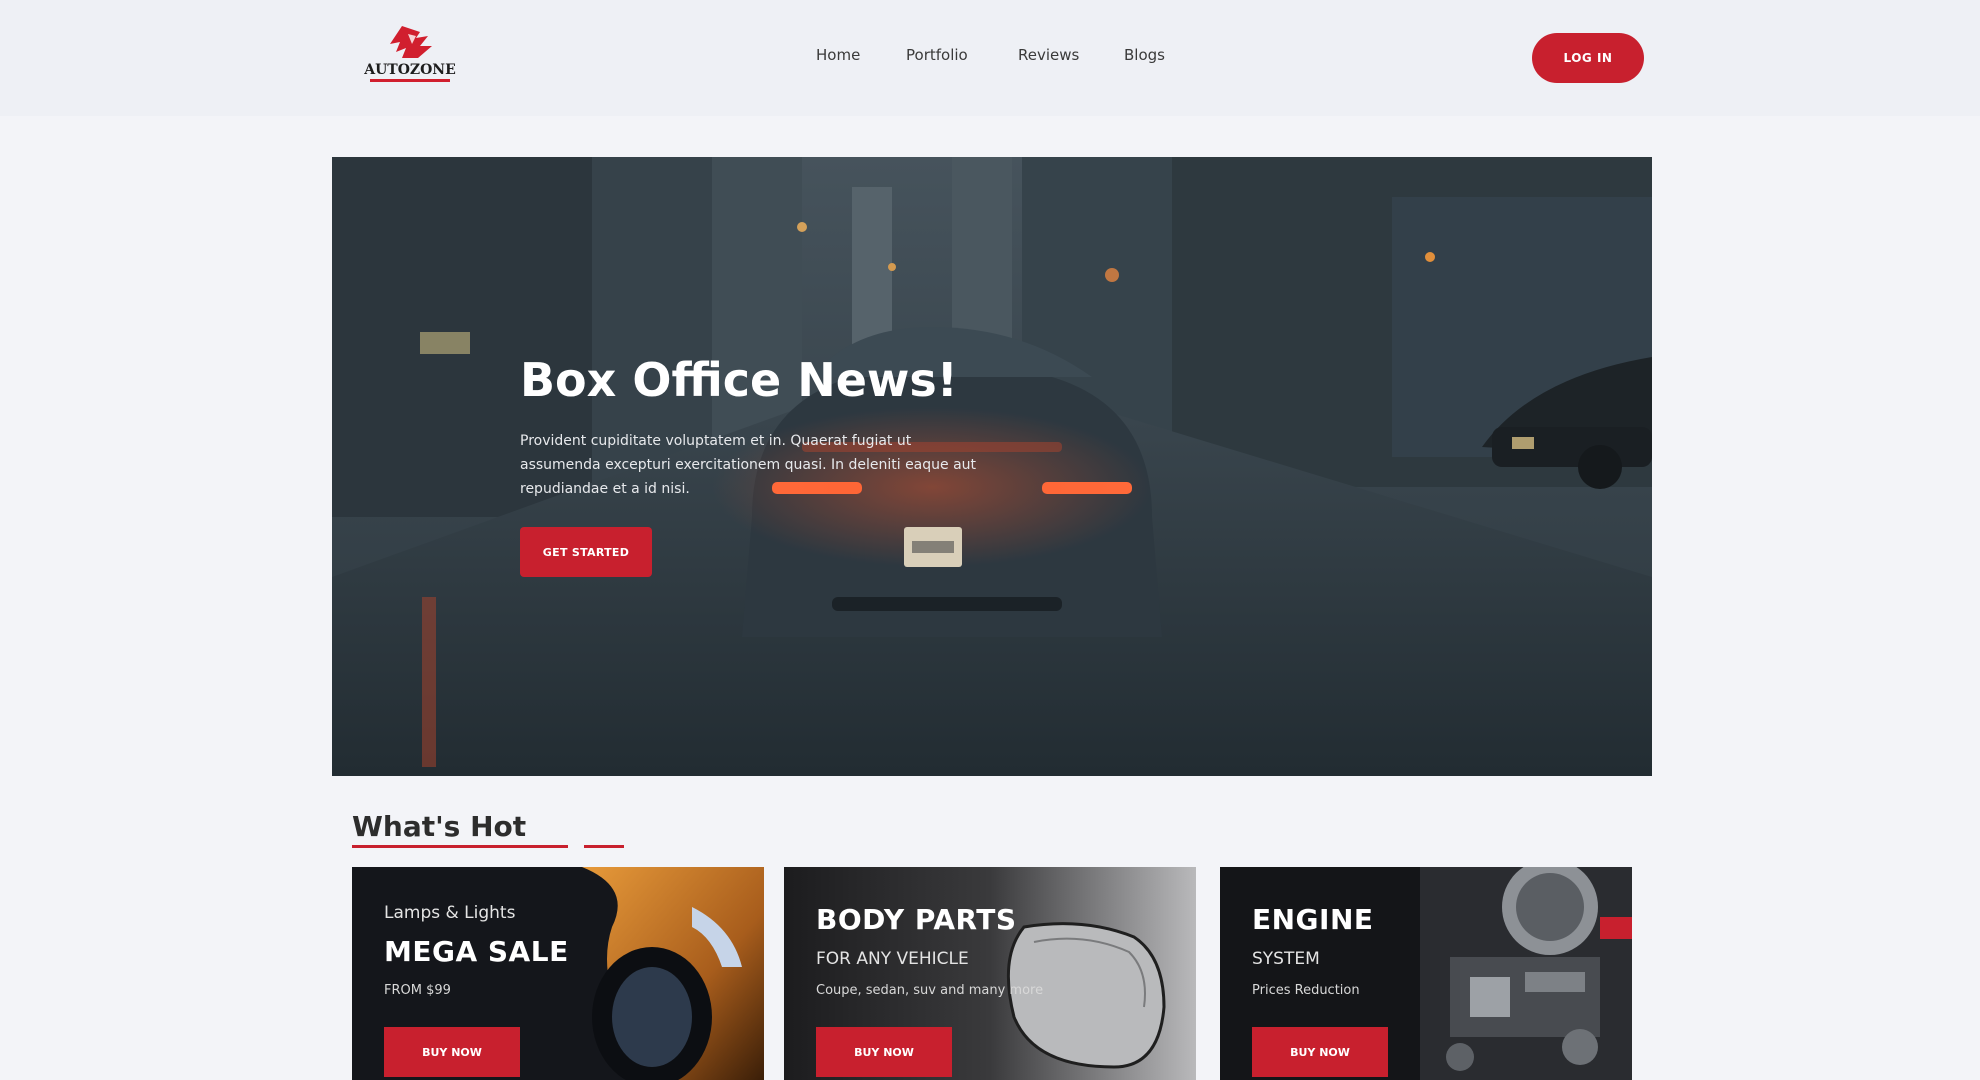 The width and height of the screenshot is (1980, 1080). Describe the element at coordinates (937, 55) in the screenshot. I see `nav-portfolio-link: Portfolio` at that location.